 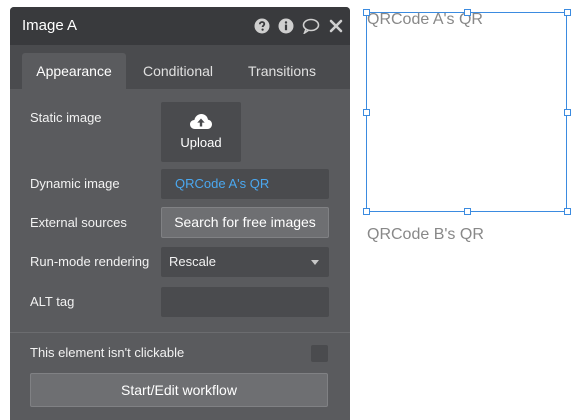 I want to click on run-mode-rendering-label: Run-mode rendering, so click(x=90, y=261).